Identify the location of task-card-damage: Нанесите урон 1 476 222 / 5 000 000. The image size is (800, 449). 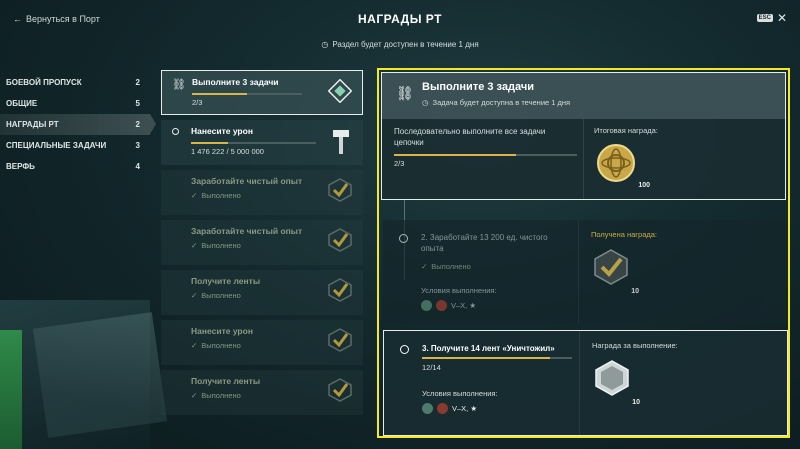
(262, 142).